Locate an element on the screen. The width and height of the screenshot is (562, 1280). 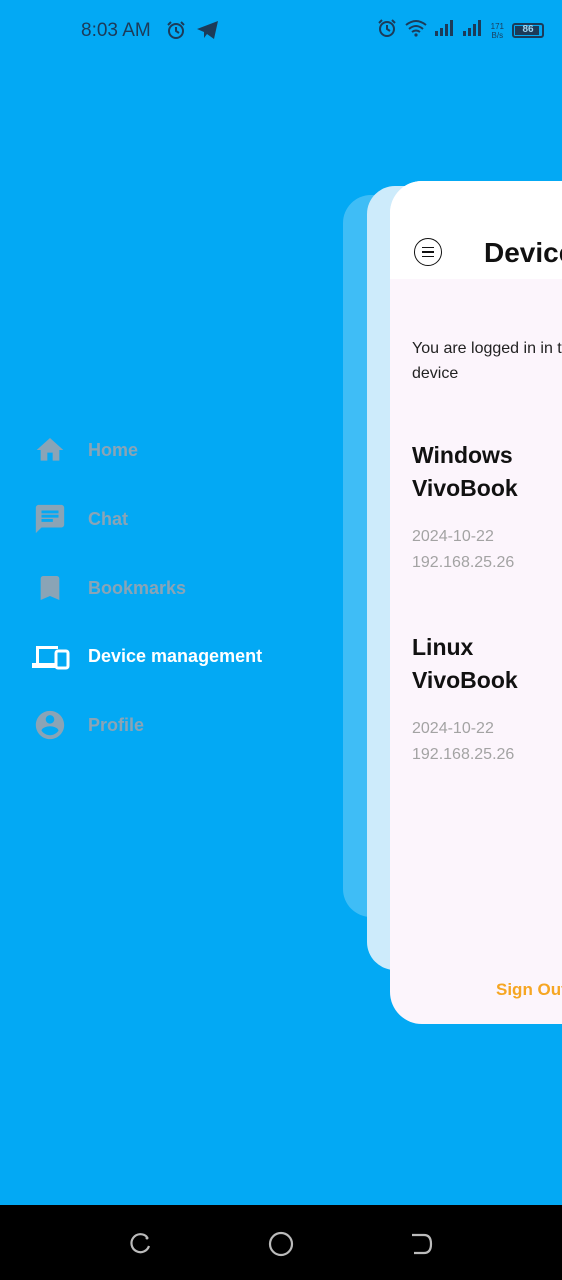
home-icon is located at coordinates (50, 450).